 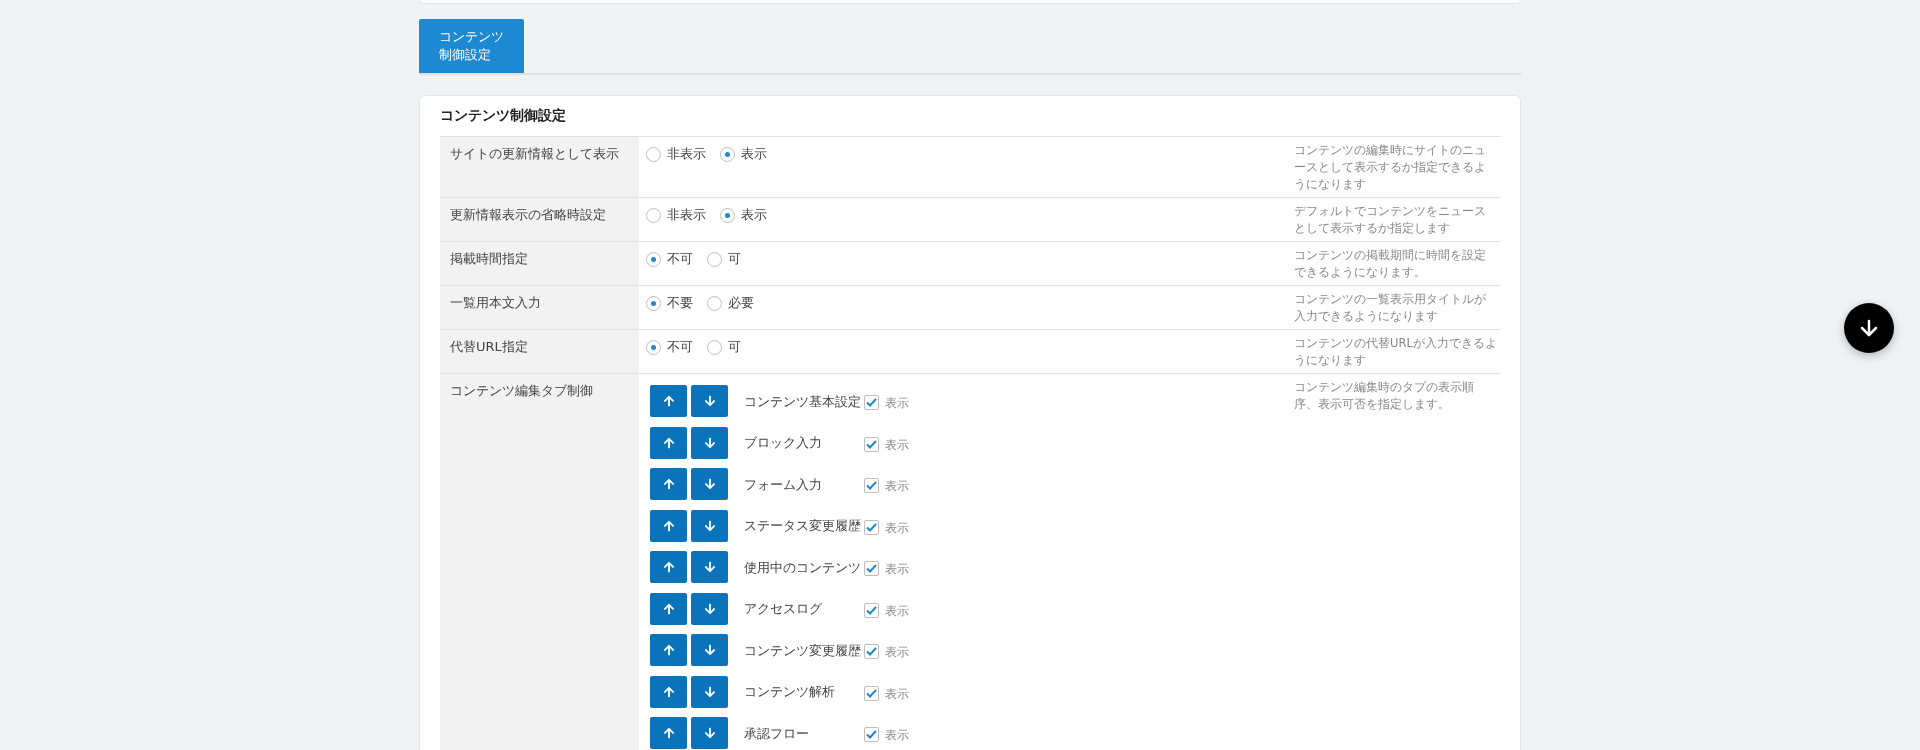 What do you see at coordinates (803, 401) in the screenshot?
I see `tab-name: コンテンツ基本設定` at bounding box center [803, 401].